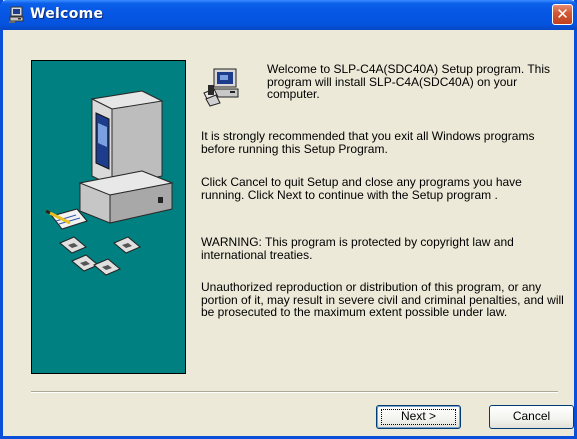 Image resolution: width=577 pixels, height=439 pixels. Describe the element at coordinates (67, 14) in the screenshot. I see `window-title: Welcome` at that location.